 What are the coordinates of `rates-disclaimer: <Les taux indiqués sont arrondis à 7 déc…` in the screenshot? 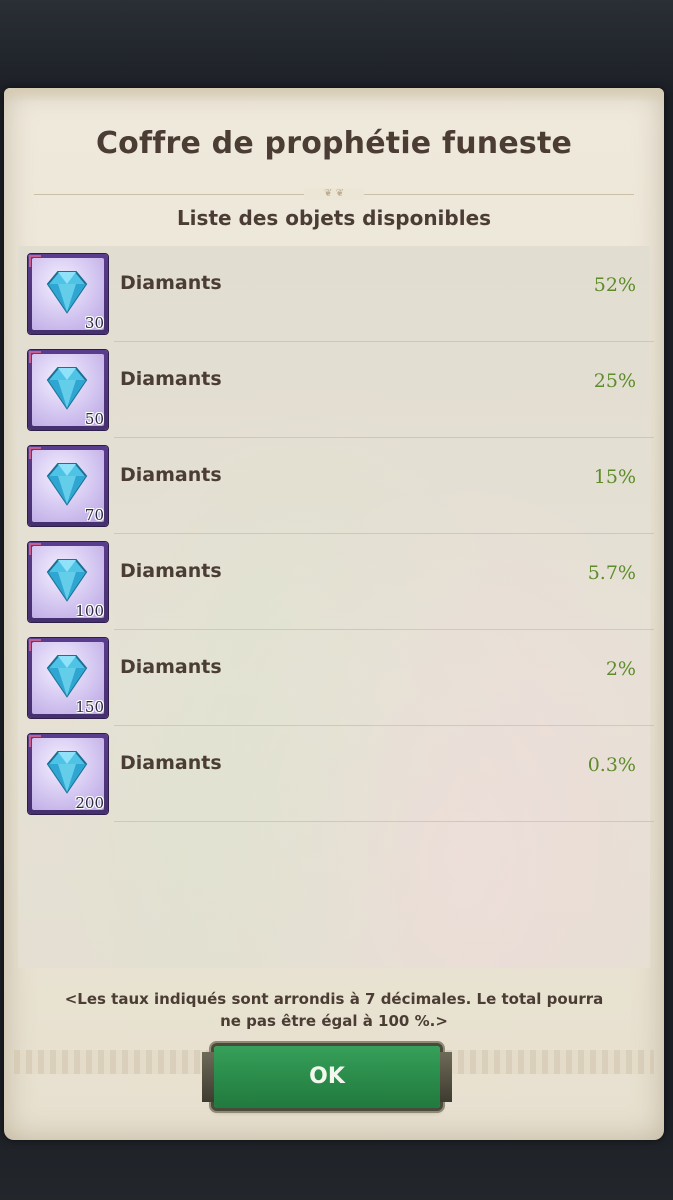 It's located at (334, 1010).